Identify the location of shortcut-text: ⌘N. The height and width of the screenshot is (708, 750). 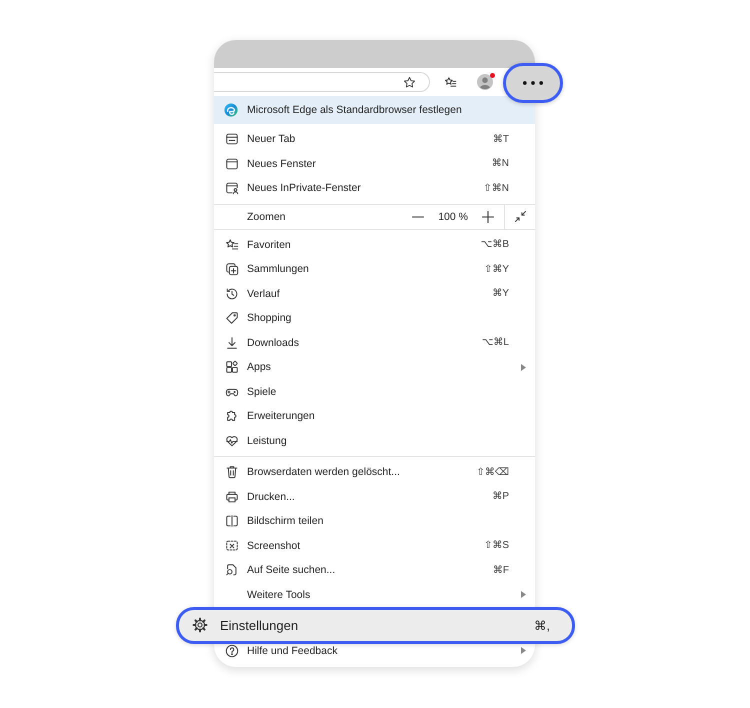
(500, 164).